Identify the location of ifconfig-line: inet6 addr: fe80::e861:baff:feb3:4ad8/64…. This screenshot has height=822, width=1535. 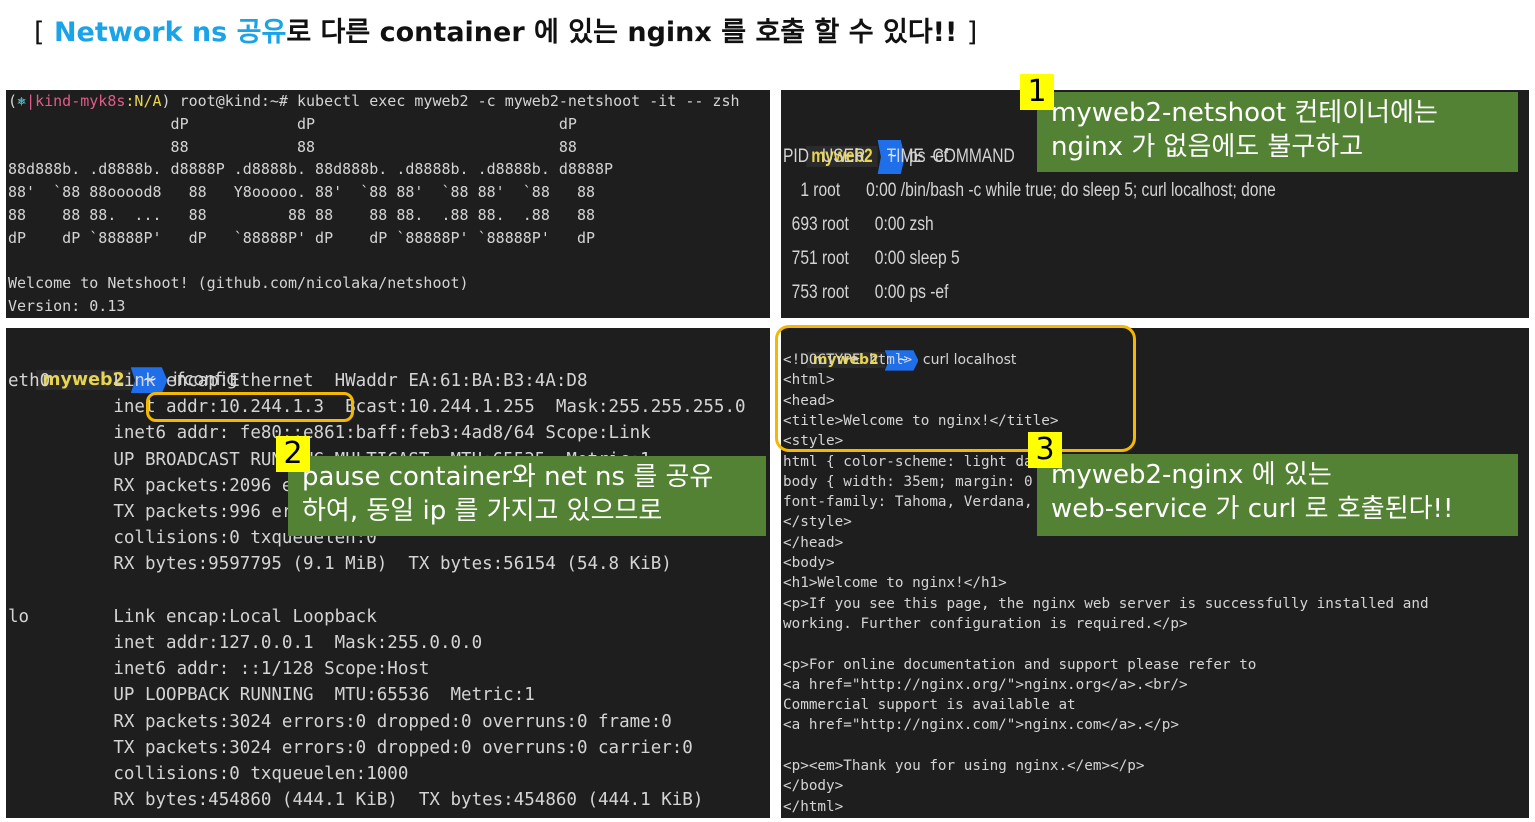
(329, 433).